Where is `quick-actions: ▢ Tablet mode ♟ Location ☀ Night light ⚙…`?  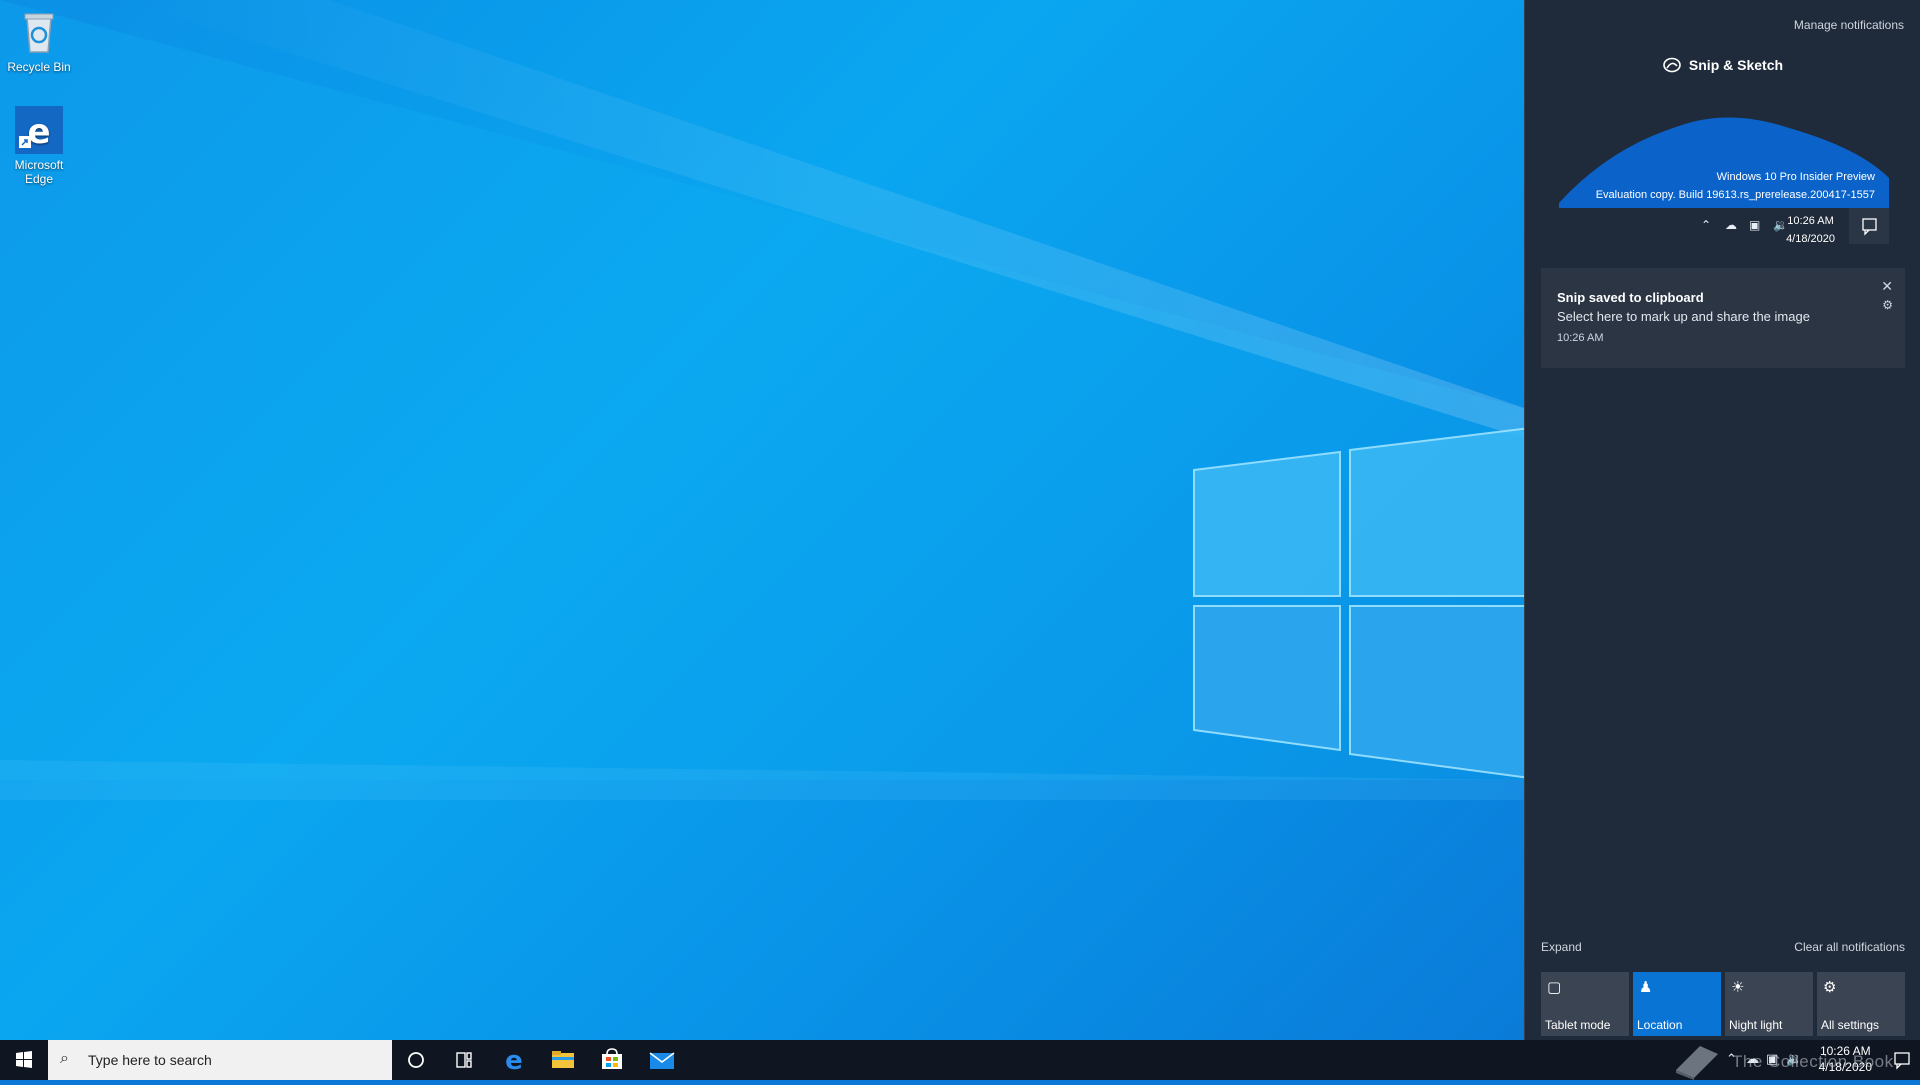
quick-actions: ▢ Tablet mode ♟ Location ☀ Night light ⚙… is located at coordinates (1723, 1004).